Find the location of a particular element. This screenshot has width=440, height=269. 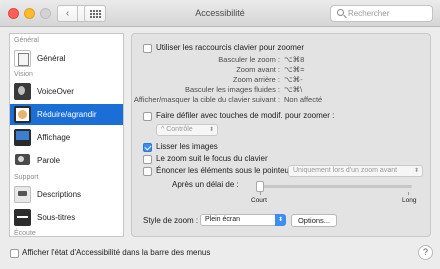

sidebar-item-voiceover: VoiceOver is located at coordinates (66, 91).